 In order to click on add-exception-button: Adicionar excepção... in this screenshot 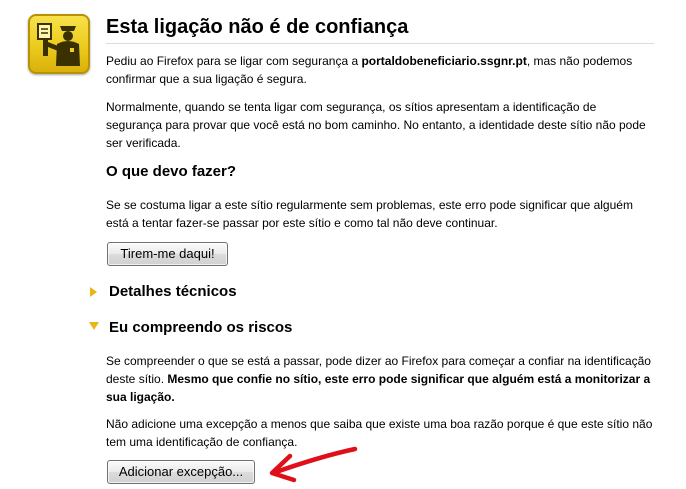, I will do `click(181, 472)`.